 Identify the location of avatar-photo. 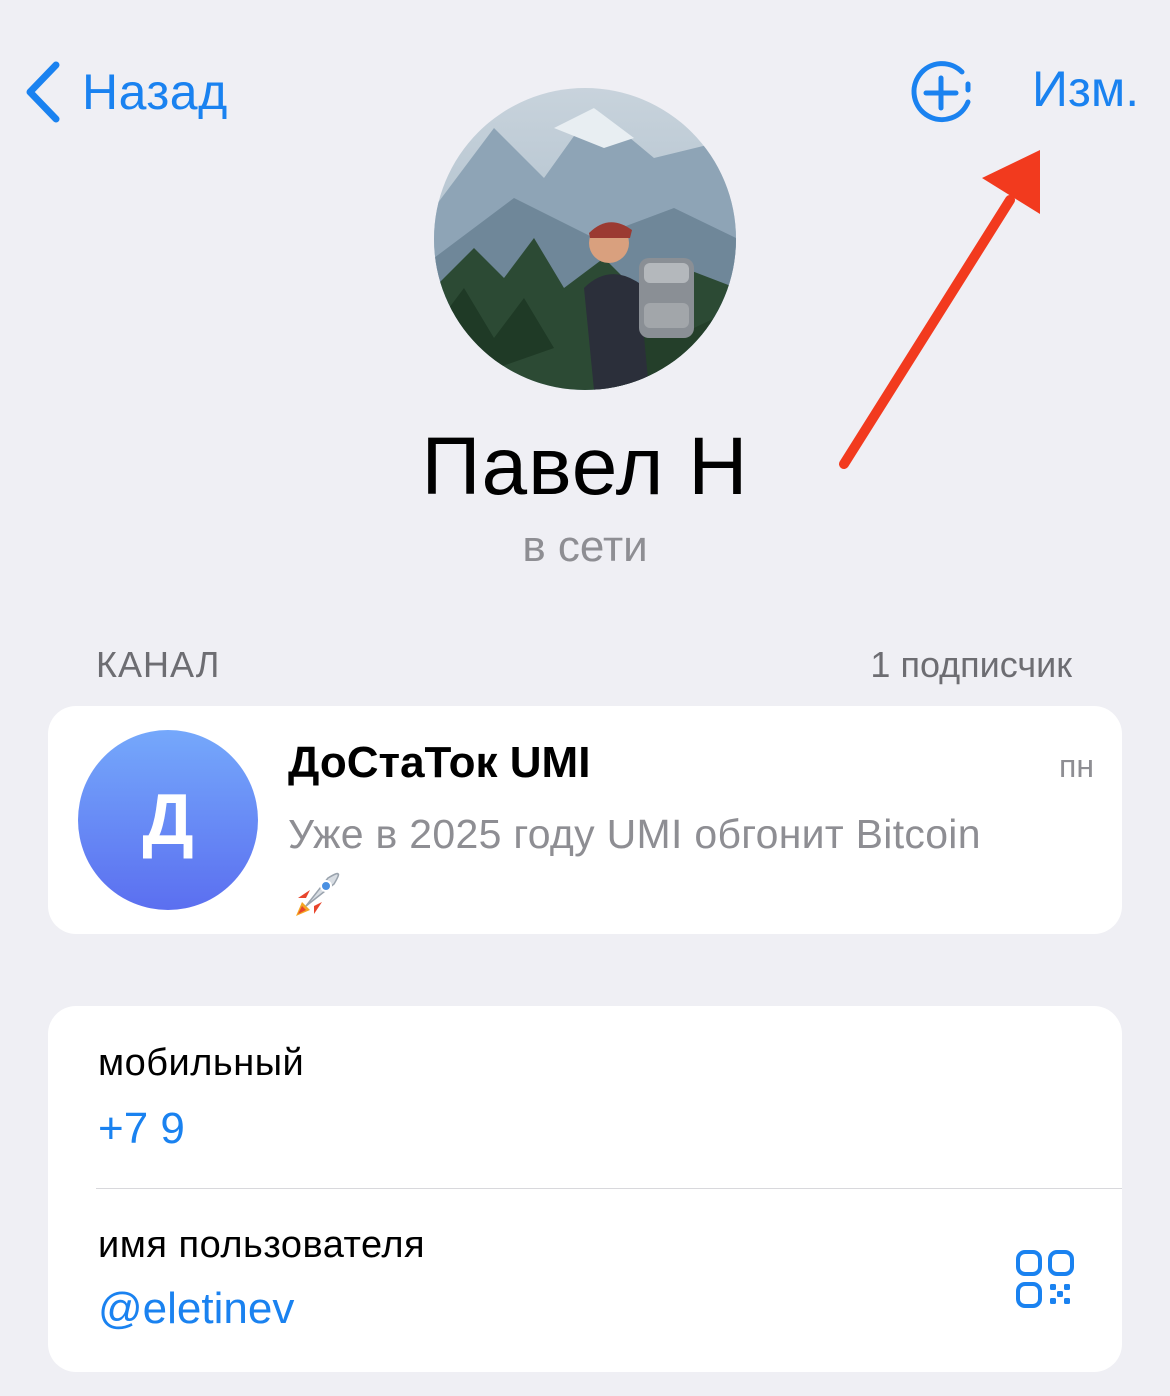
(585, 239).